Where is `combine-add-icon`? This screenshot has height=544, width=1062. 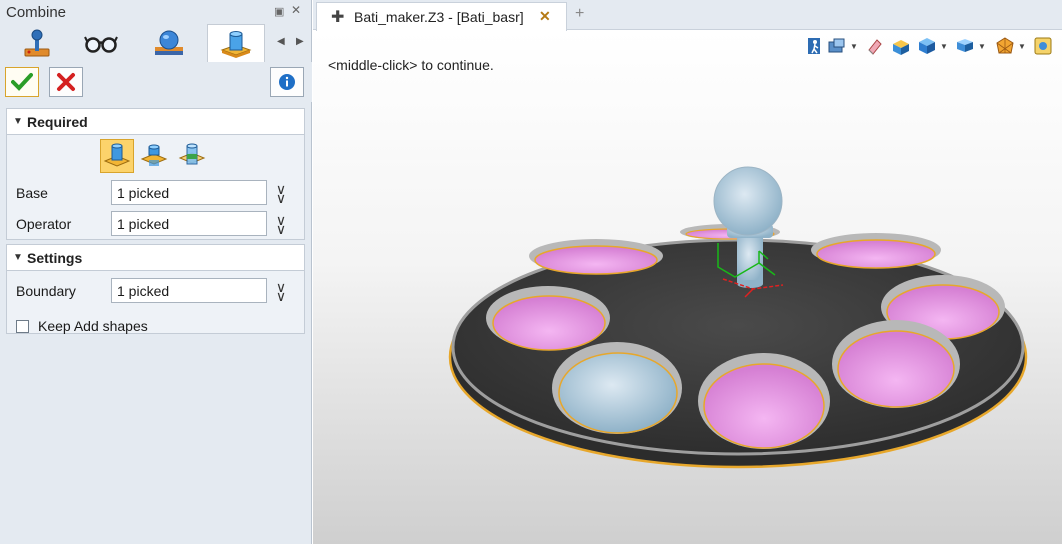 combine-add-icon is located at coordinates (117, 155).